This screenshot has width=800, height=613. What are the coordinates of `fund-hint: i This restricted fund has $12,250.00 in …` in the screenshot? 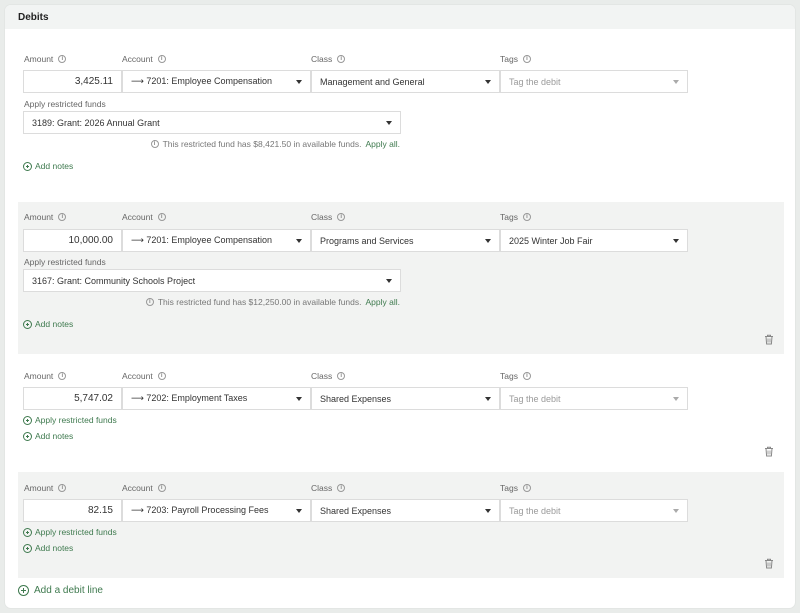 It's located at (273, 302).